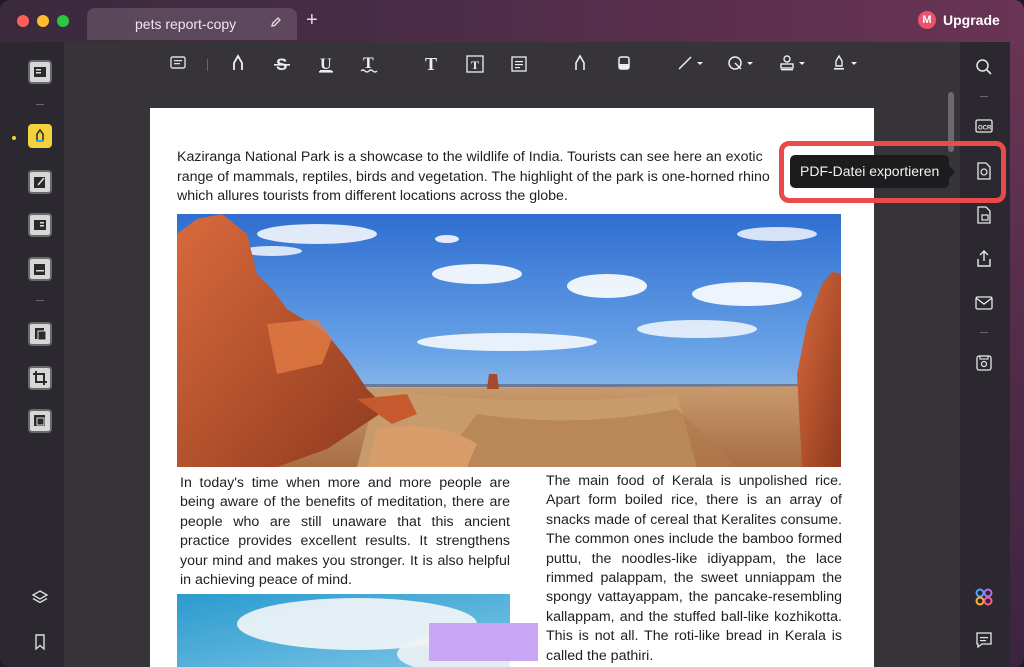 This screenshot has width=1024, height=667. Describe the element at coordinates (1017, 354) in the screenshot. I see `window-edge` at that location.